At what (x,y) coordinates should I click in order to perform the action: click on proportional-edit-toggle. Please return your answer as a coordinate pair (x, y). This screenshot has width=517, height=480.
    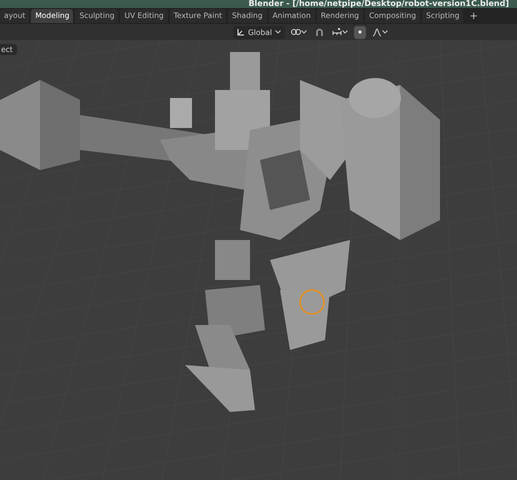
    Looking at the image, I should click on (360, 32).